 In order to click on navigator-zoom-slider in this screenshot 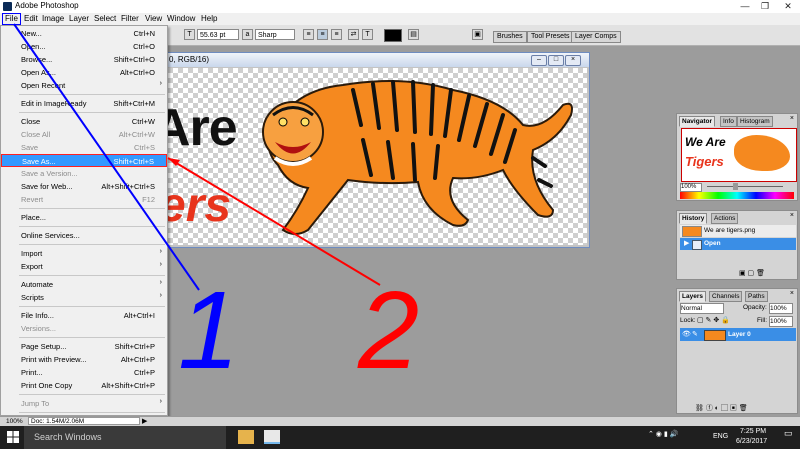, I will do `click(745, 186)`.